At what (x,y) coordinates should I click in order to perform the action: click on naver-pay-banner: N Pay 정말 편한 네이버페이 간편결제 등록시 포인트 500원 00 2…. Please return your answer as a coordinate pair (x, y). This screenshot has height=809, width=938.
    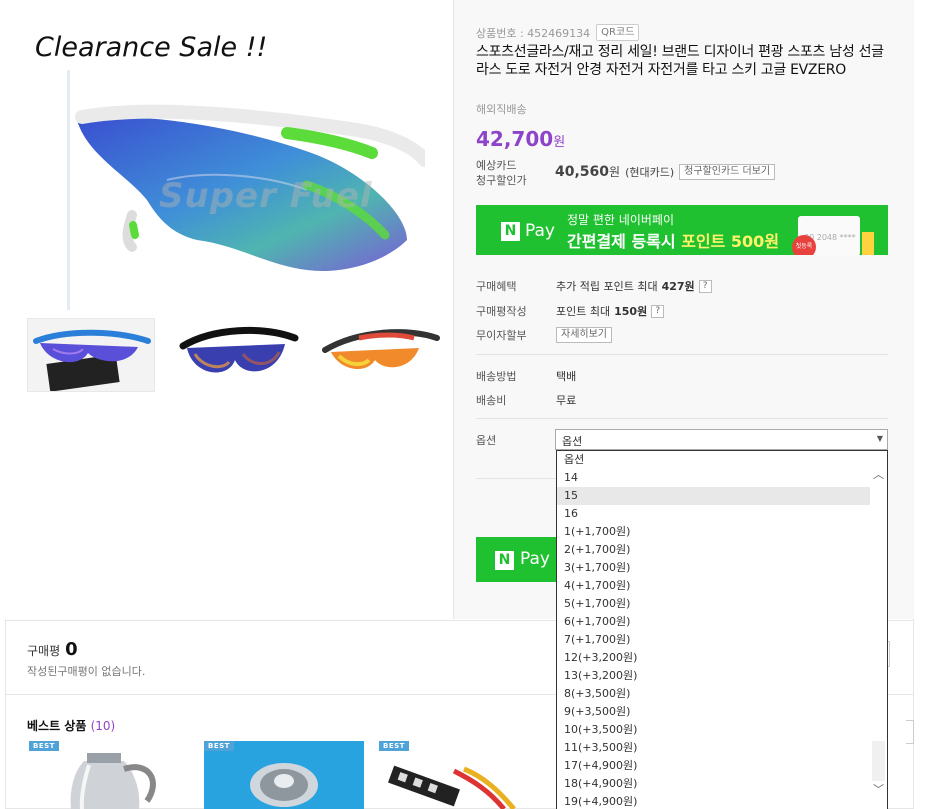
    Looking at the image, I should click on (682, 230).